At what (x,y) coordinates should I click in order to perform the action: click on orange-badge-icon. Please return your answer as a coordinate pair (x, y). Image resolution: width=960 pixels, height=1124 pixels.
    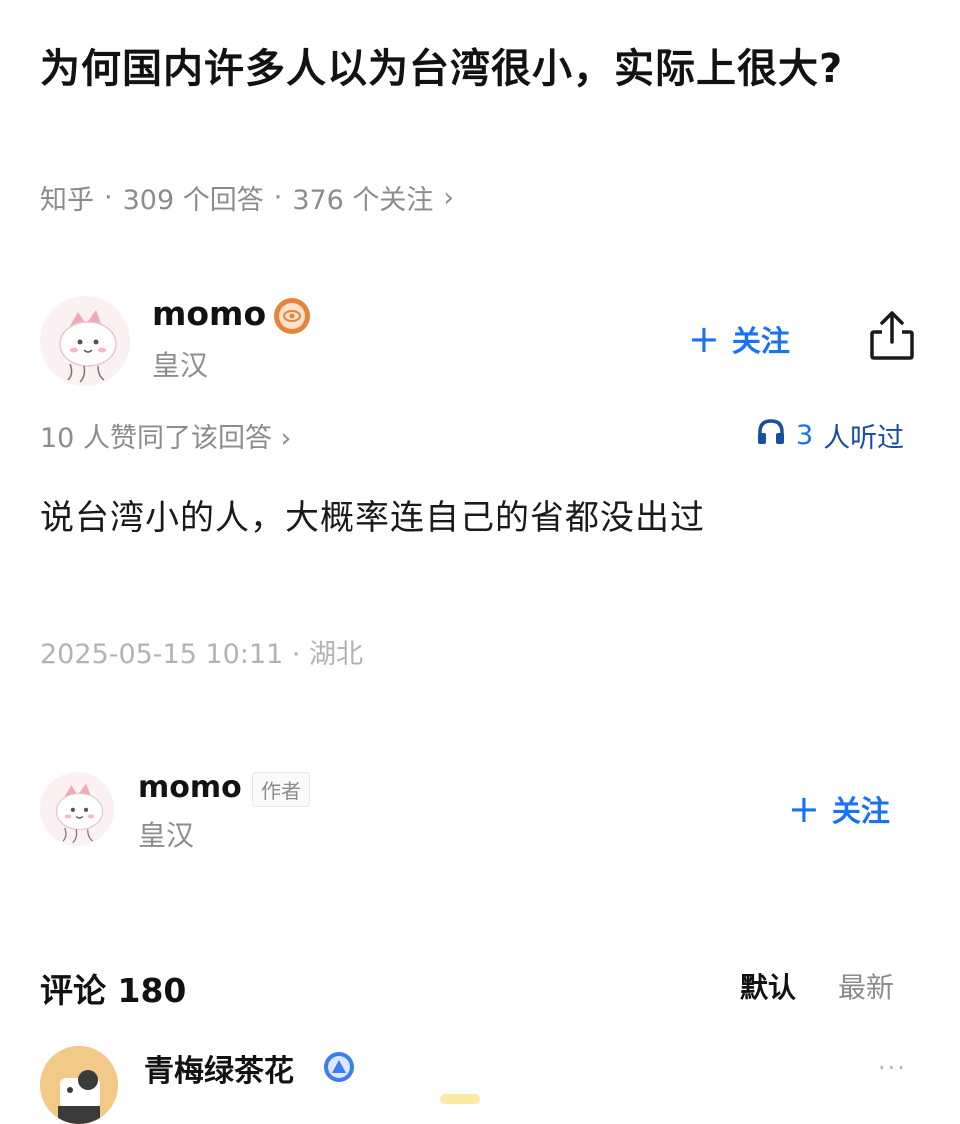
    Looking at the image, I should click on (292, 316).